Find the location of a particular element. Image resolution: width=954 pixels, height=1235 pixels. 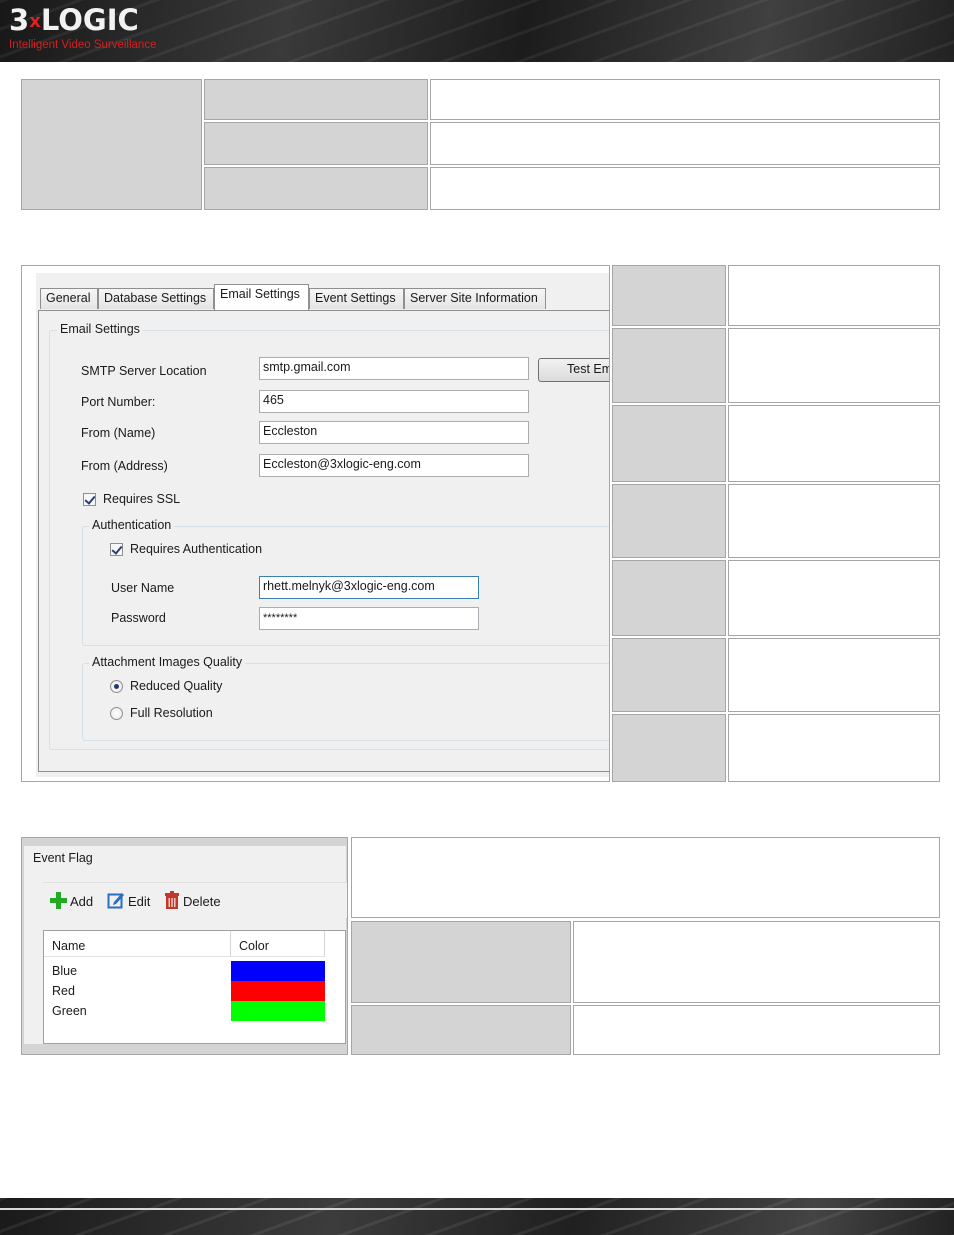

username-label: User Name is located at coordinates (143, 588).